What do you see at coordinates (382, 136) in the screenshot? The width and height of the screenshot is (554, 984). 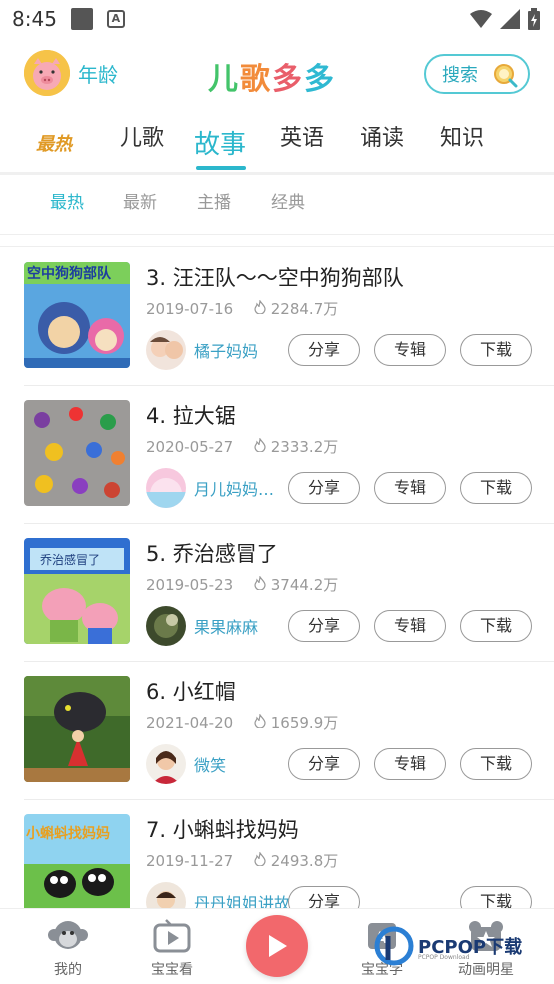 I see `tab-recite: 诵读` at bounding box center [382, 136].